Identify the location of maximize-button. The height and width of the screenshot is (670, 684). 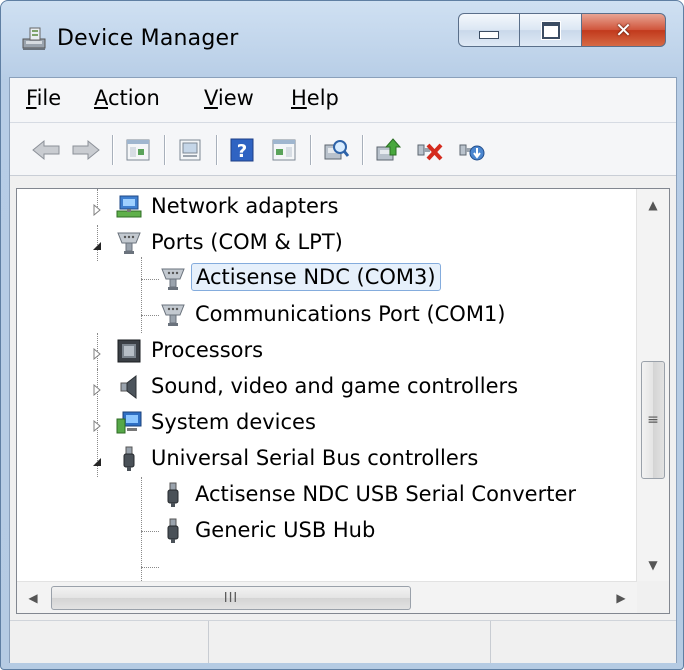
(551, 30).